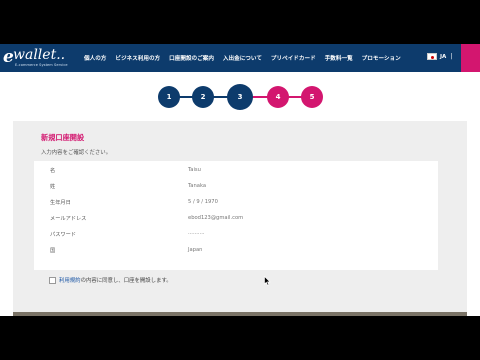 The width and height of the screenshot is (480, 360). I want to click on terms-agreement: 利用規約 の内容に同意し、口座を開設します。, so click(110, 280).